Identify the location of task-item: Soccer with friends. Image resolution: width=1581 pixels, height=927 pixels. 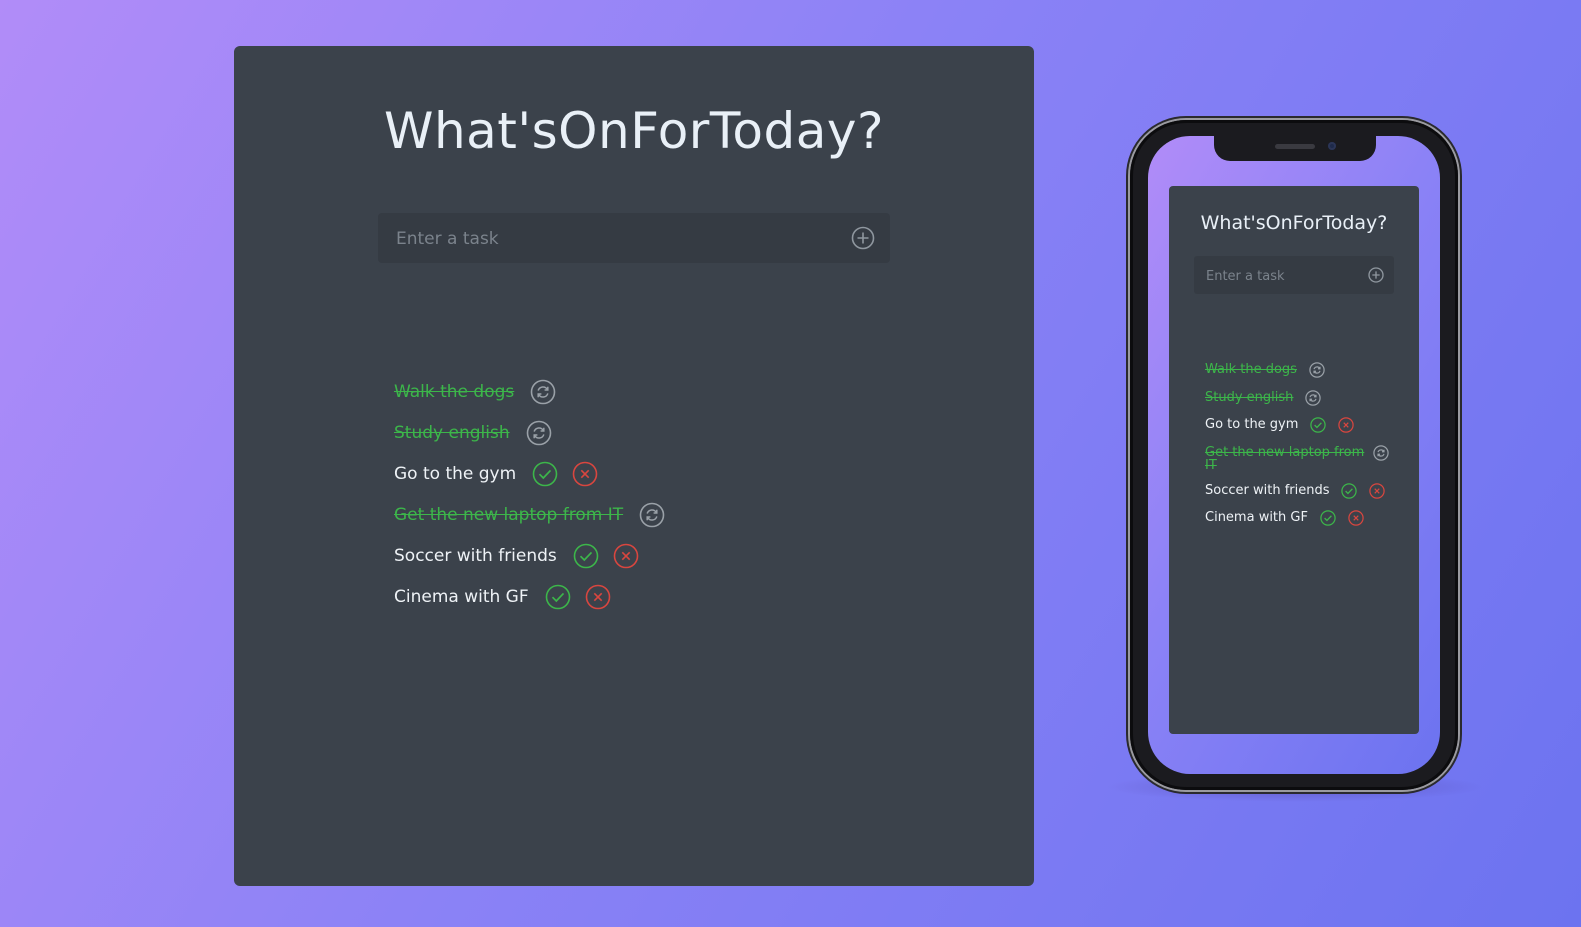
(529, 555).